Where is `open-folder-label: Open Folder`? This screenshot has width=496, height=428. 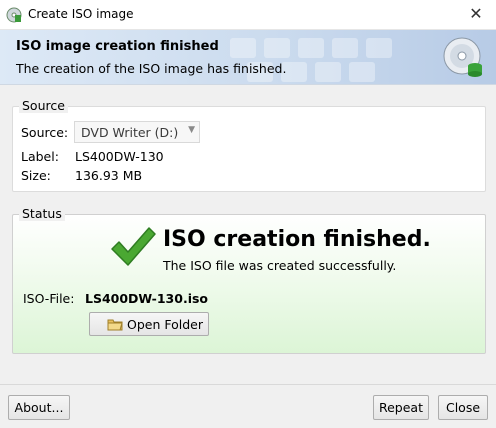 open-folder-label: Open Folder is located at coordinates (165, 324).